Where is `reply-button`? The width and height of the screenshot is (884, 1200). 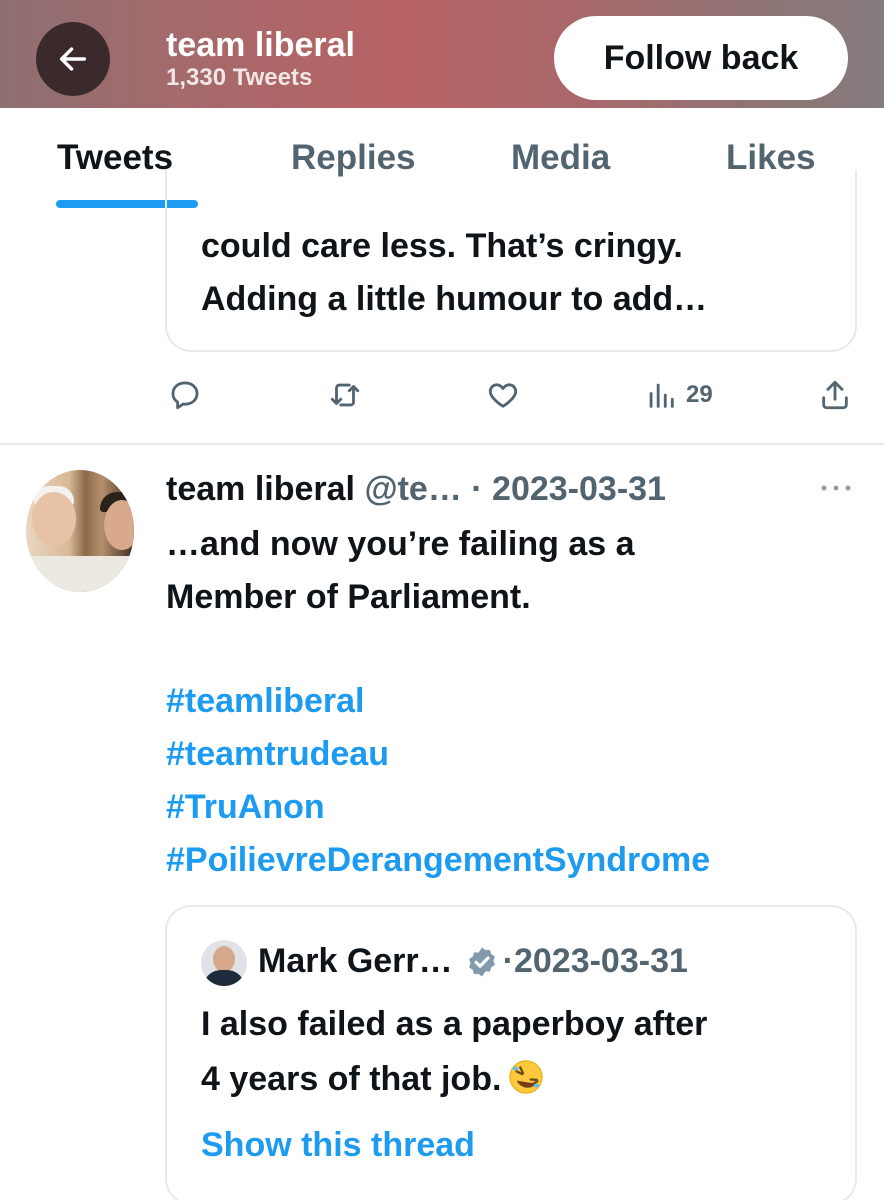 reply-button is located at coordinates (185, 395).